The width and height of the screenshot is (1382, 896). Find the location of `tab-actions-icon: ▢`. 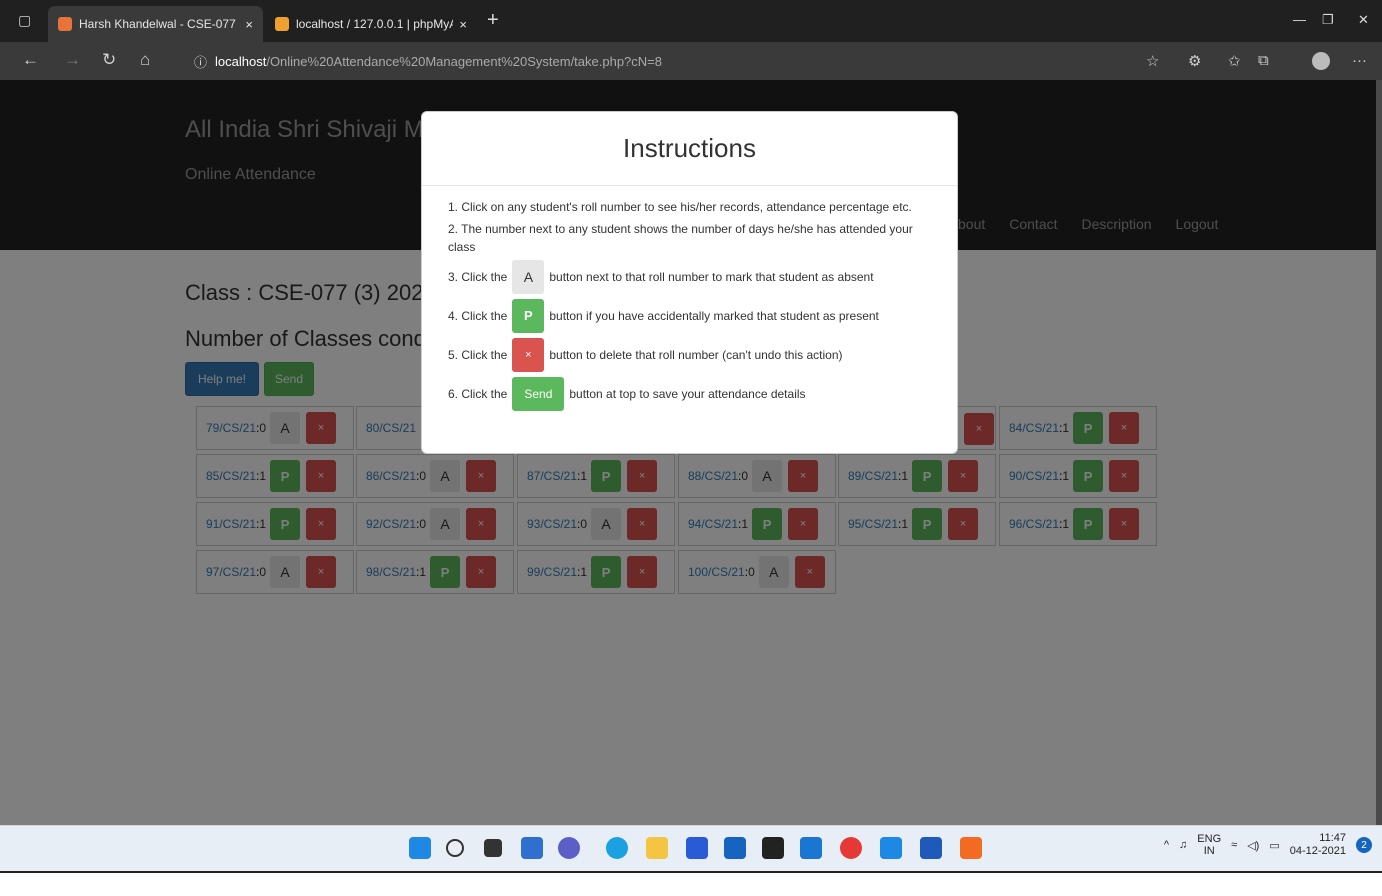

tab-actions-icon: ▢ is located at coordinates (24, 20).